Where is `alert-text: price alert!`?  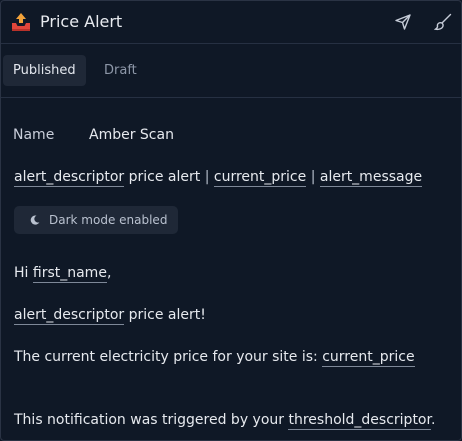 alert-text: price alert! is located at coordinates (165, 315).